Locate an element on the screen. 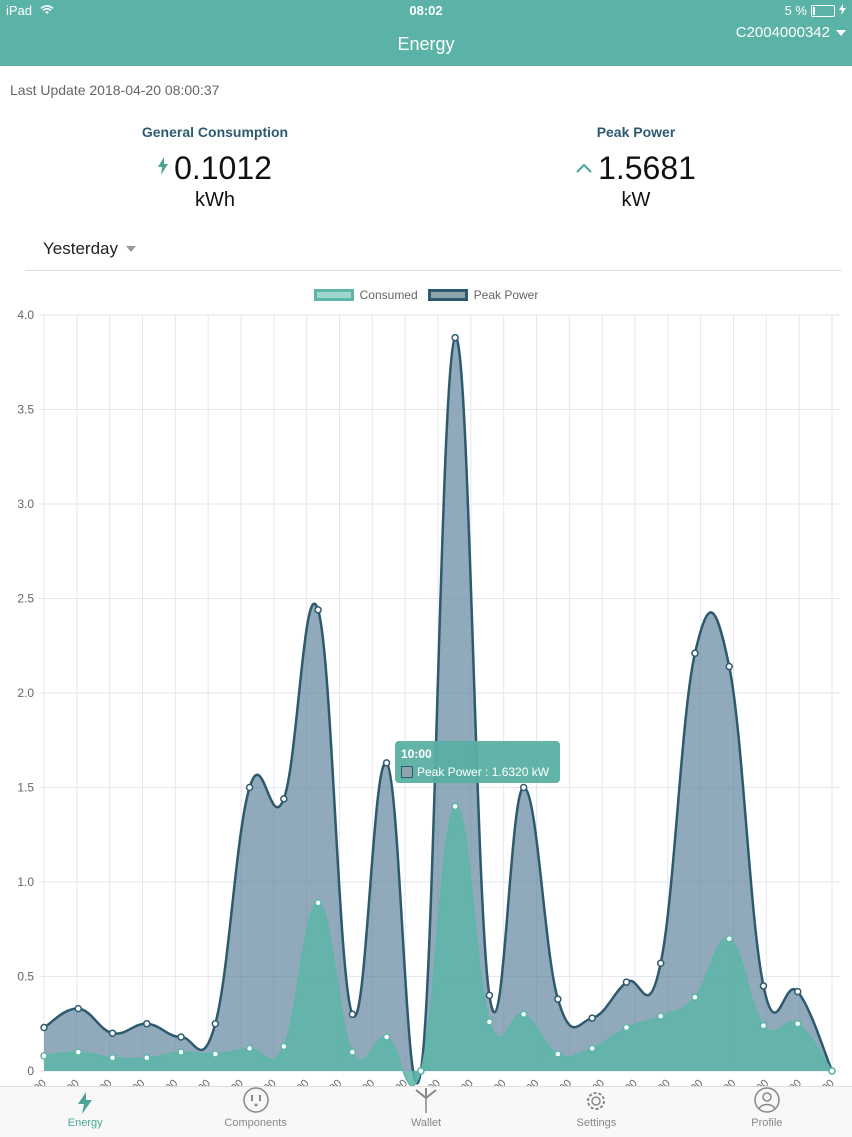 This screenshot has width=852, height=1137. y-tick-label: 2.0 is located at coordinates (25, 693).